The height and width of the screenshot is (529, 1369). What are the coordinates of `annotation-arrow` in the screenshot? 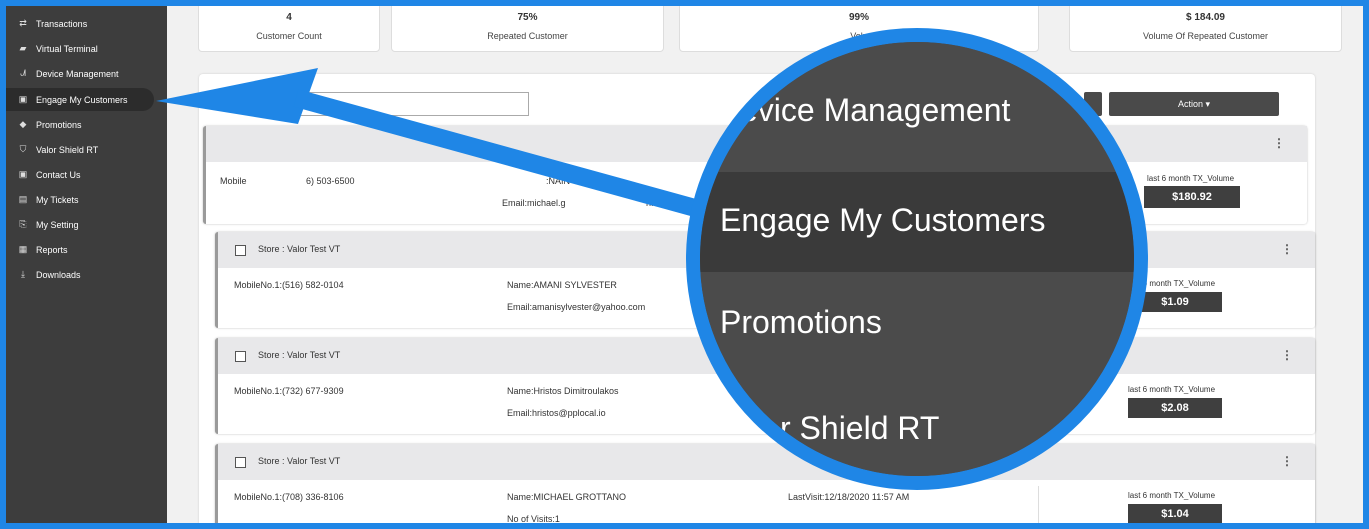 It's located at (432, 144).